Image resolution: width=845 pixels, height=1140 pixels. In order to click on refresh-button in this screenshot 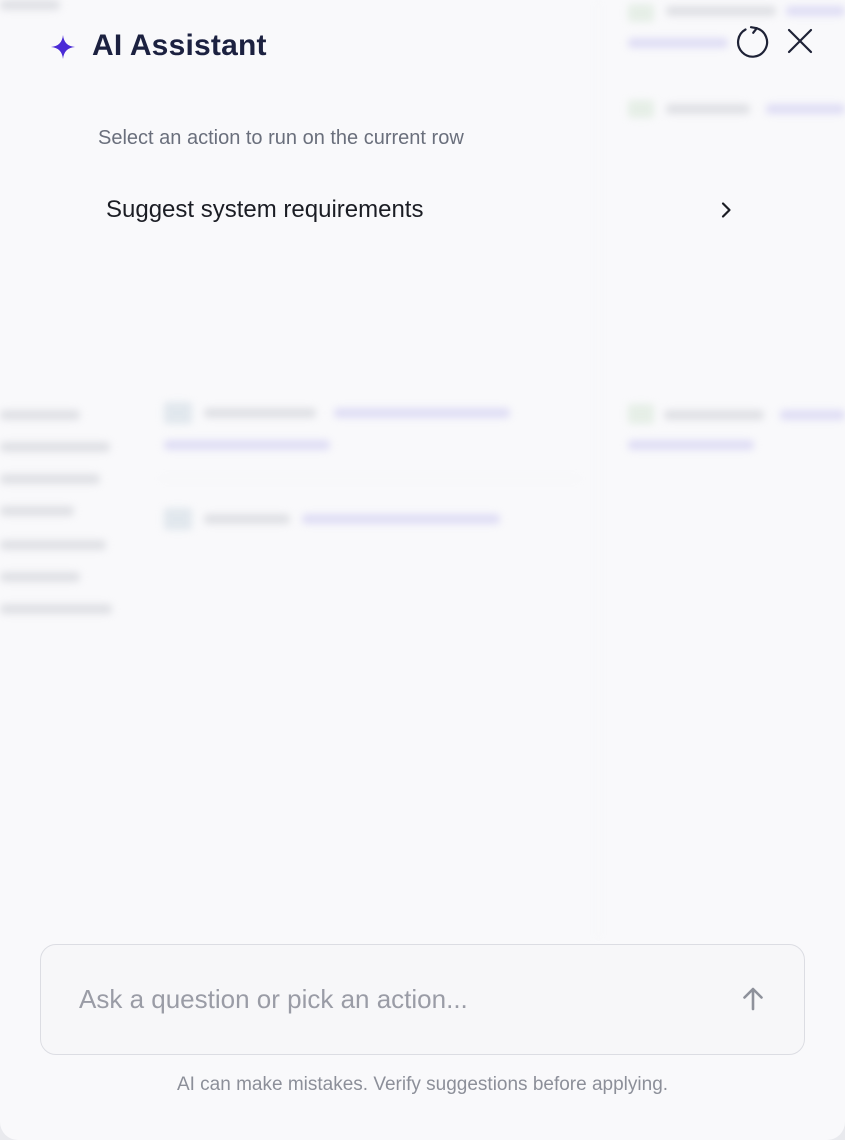, I will do `click(752, 44)`.